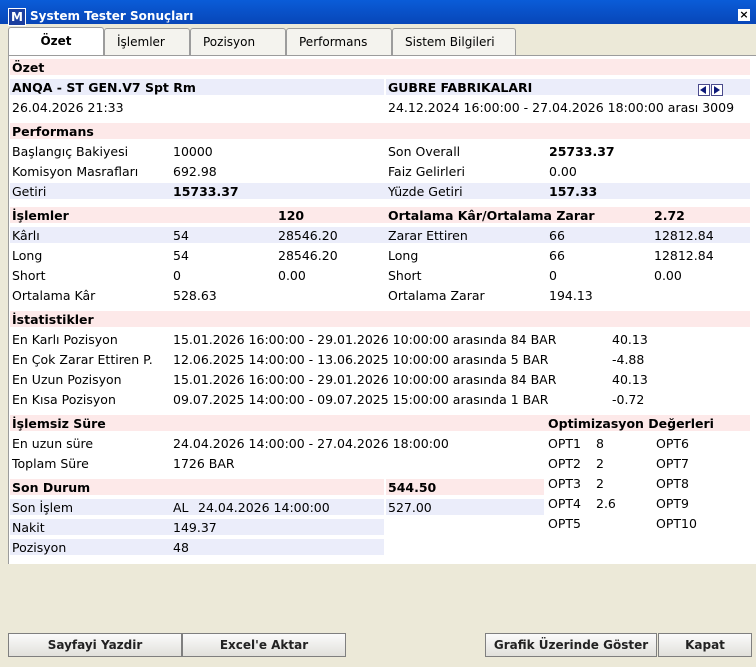 The width and height of the screenshot is (756, 667). What do you see at coordinates (436, 295) in the screenshot?
I see `avg-loss-label: Ortalama Zarar` at bounding box center [436, 295].